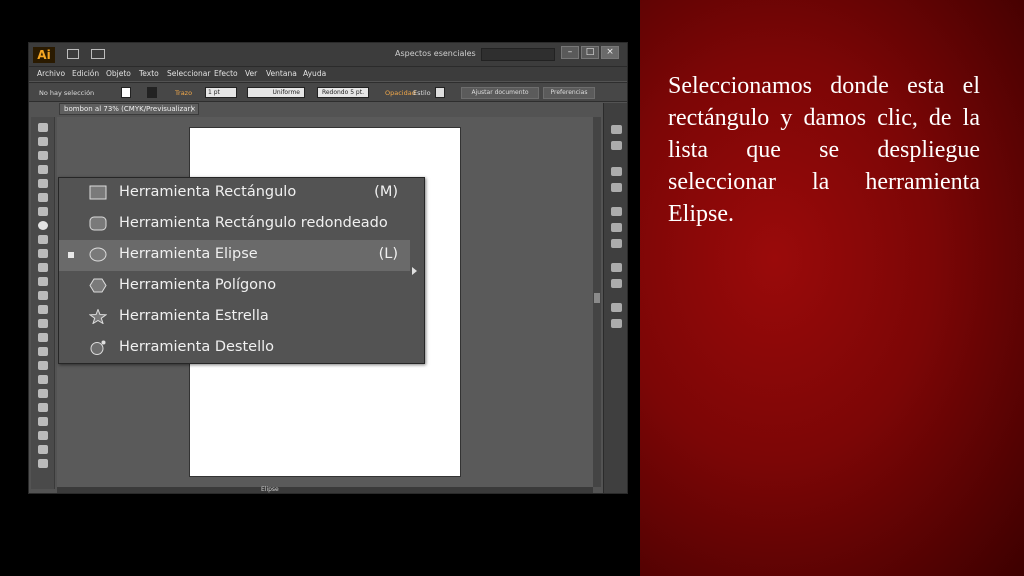 The height and width of the screenshot is (576, 1024). Describe the element at coordinates (183, 93) in the screenshot. I see `stroke-label: Trazo` at that location.